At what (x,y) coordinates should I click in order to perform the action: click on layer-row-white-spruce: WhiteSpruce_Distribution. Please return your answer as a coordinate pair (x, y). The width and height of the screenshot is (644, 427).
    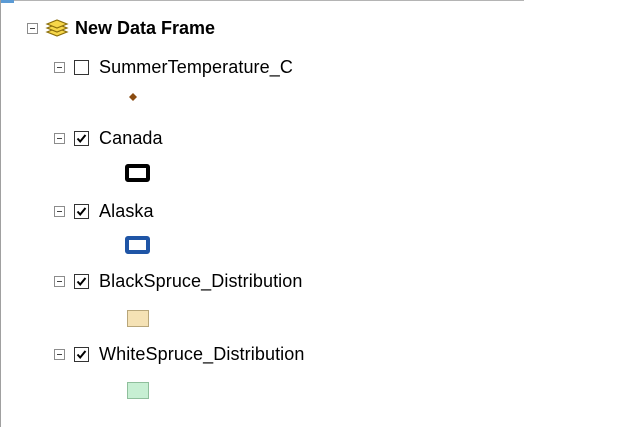
    Looking at the image, I should click on (179, 354).